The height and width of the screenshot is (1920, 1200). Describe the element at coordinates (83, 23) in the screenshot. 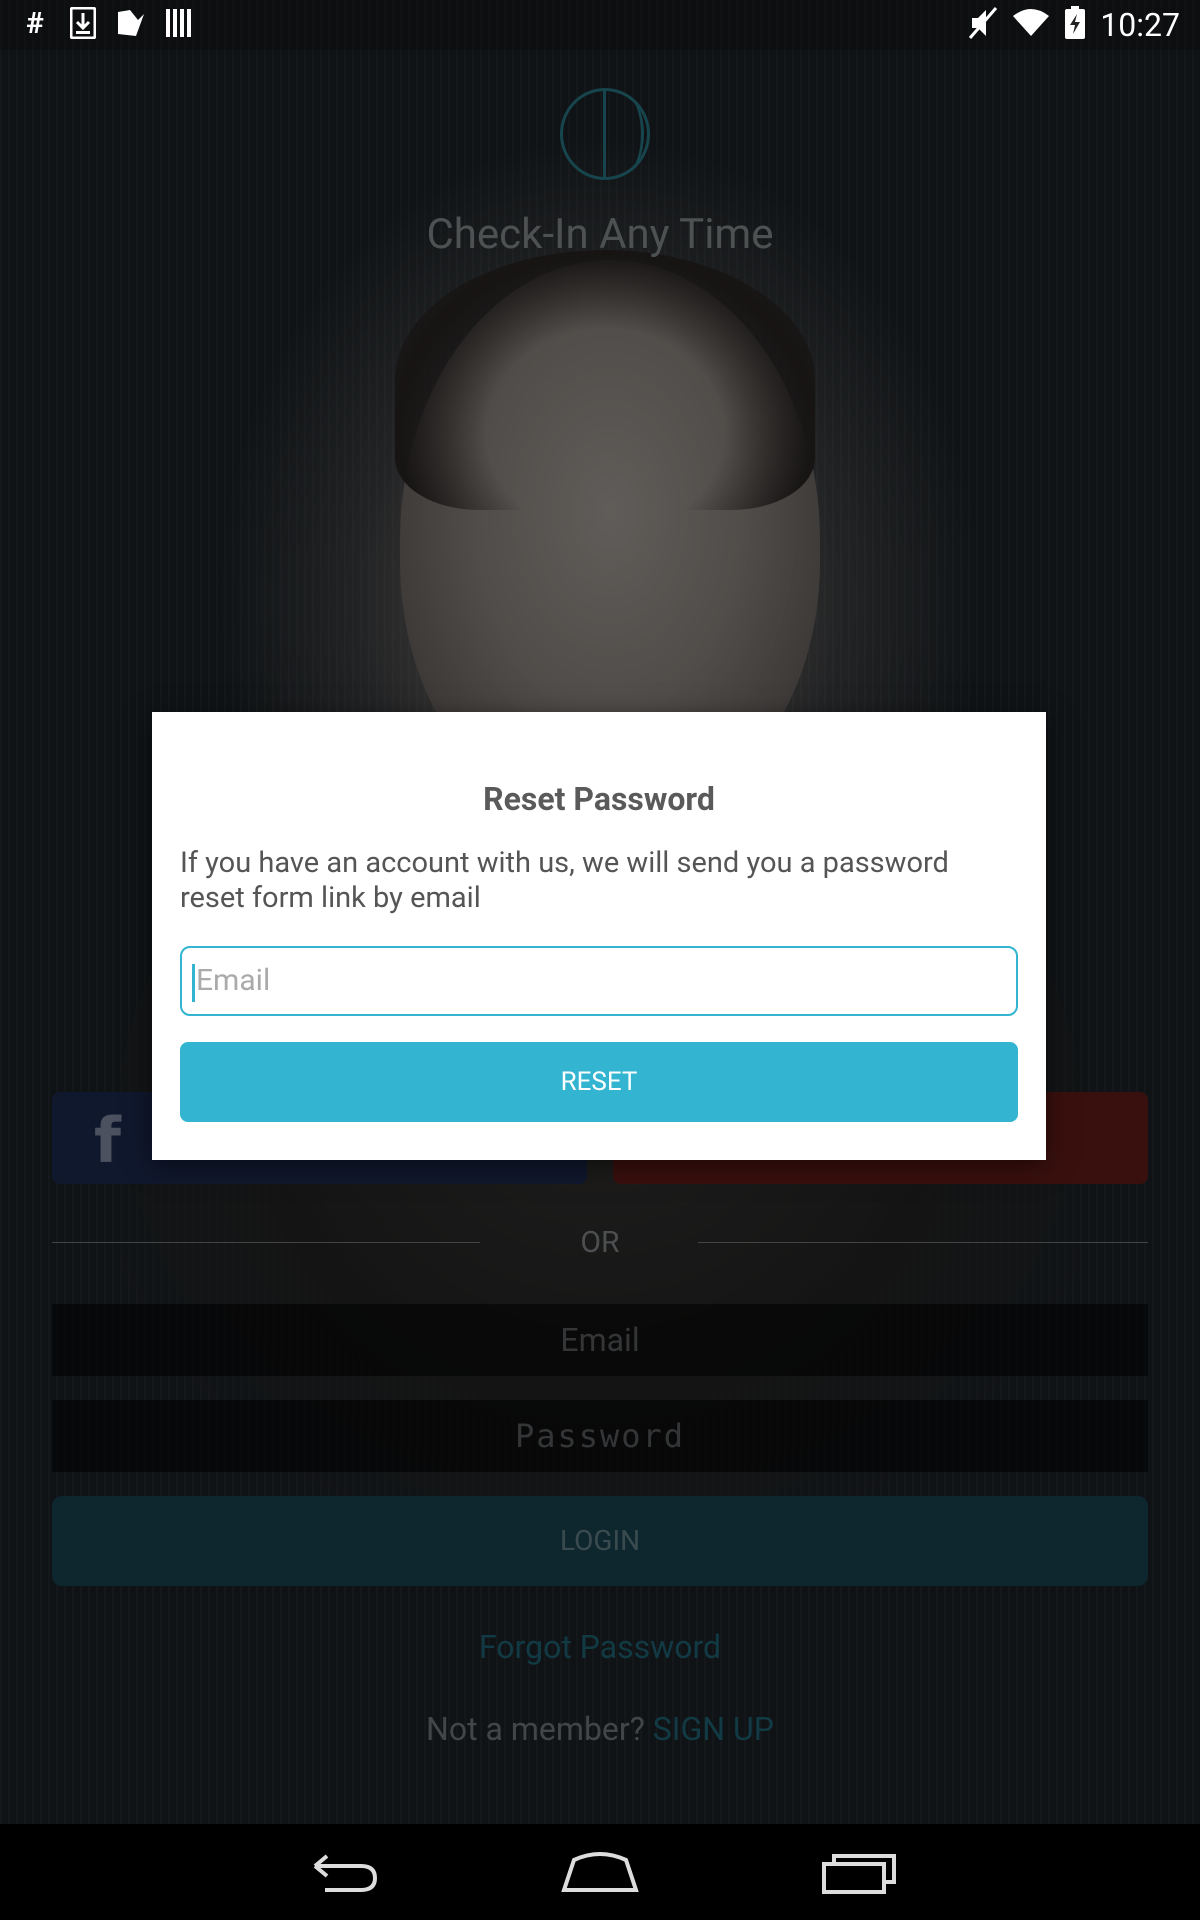

I see `download-icon` at that location.